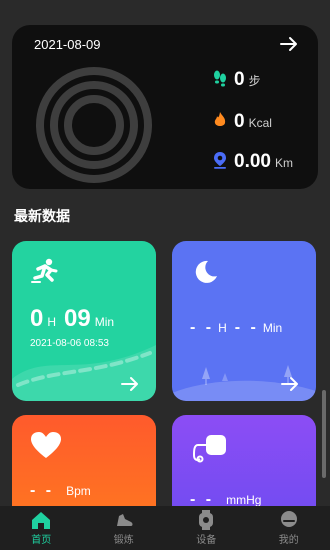 This screenshot has height=550, width=330. I want to click on sleep-card: - - H - - Min, so click(244, 321).